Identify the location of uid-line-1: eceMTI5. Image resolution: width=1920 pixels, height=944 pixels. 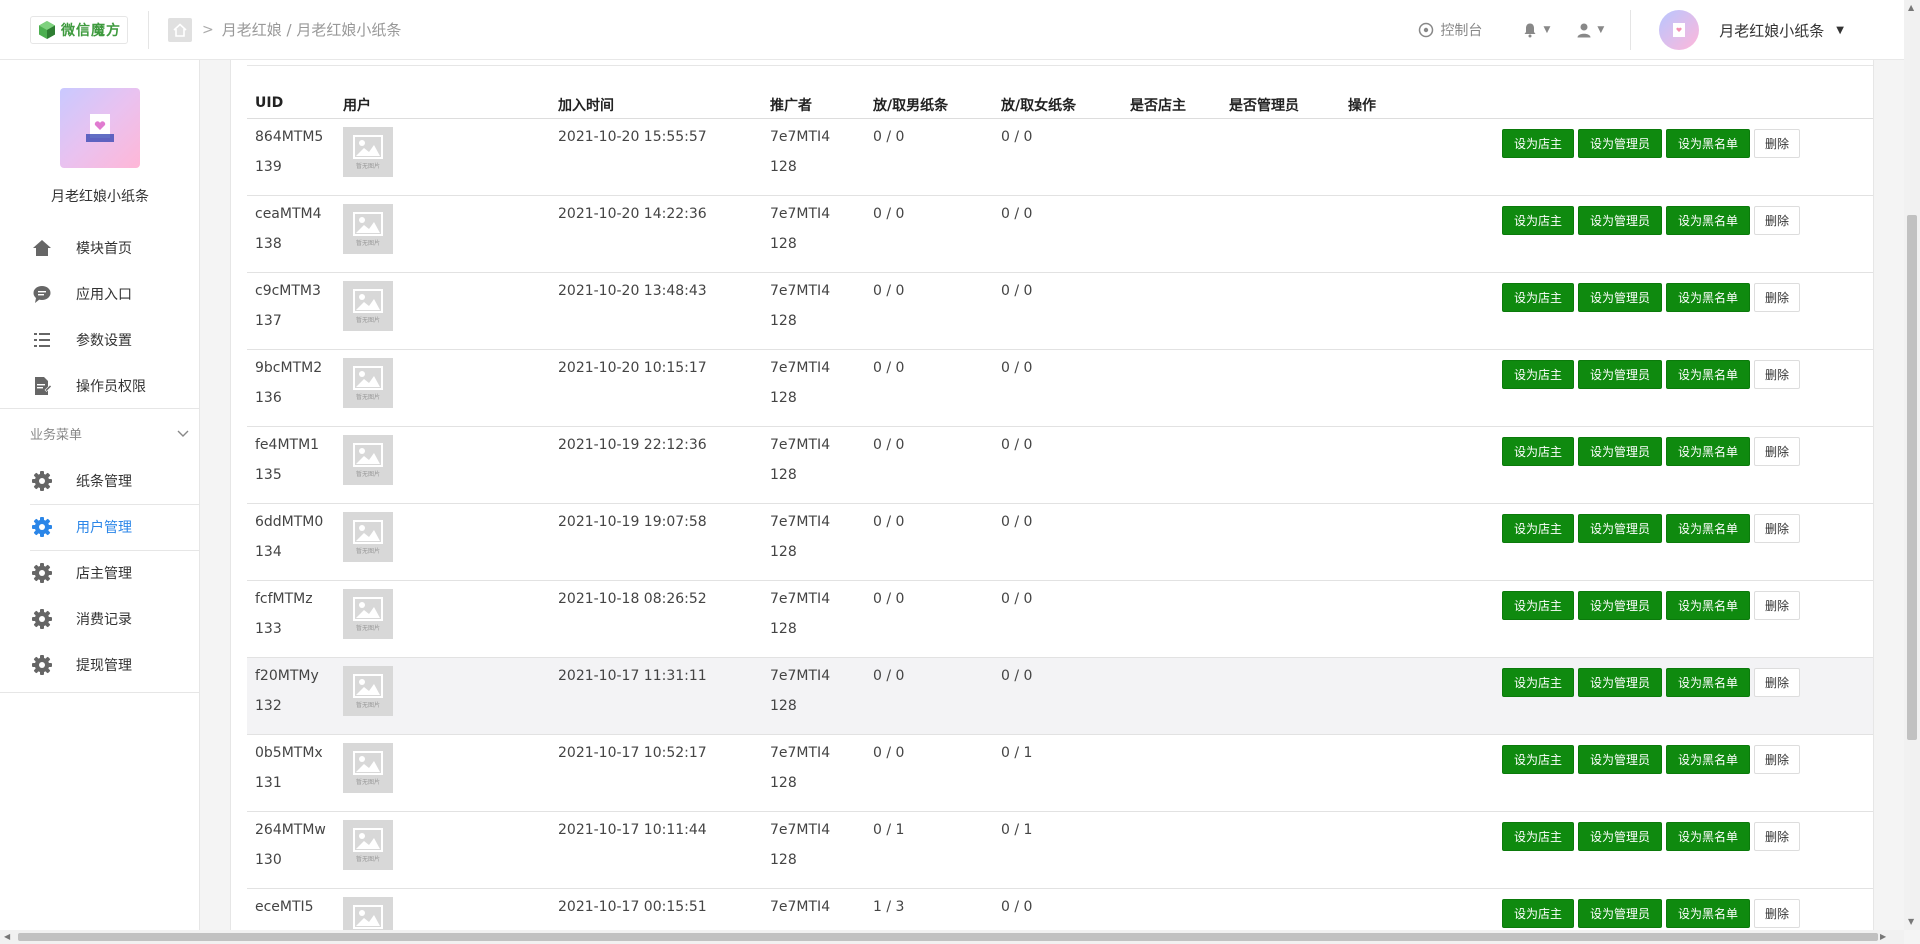
(284, 907).